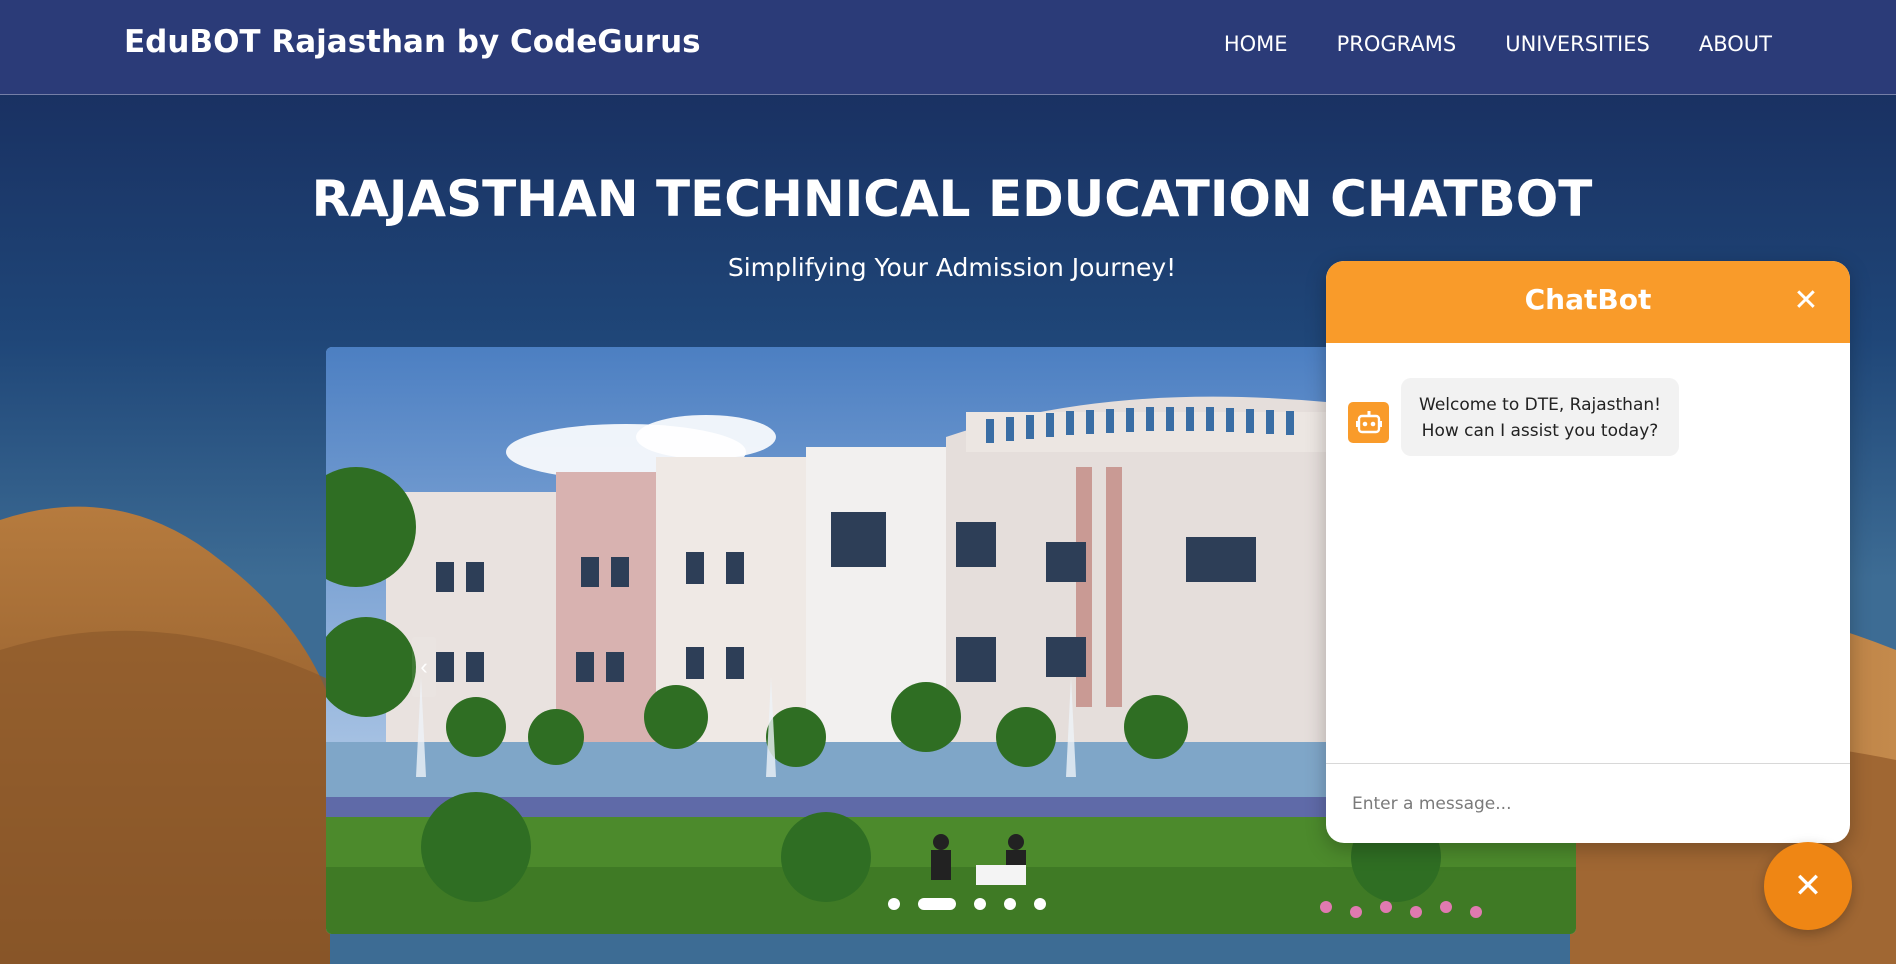 This screenshot has height=964, width=1896. Describe the element at coordinates (1582, 804) in the screenshot. I see `chat-message-input` at that location.